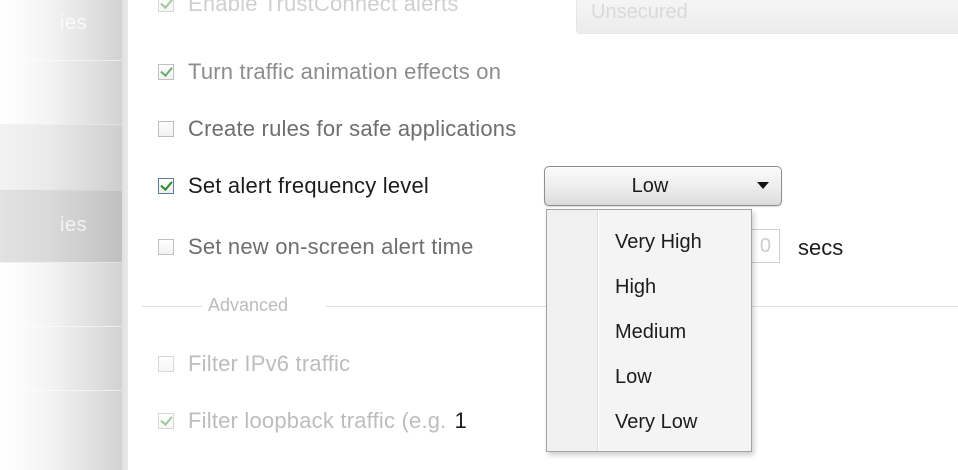  What do you see at coordinates (674, 377) in the screenshot?
I see `menu-item-low: Low` at bounding box center [674, 377].